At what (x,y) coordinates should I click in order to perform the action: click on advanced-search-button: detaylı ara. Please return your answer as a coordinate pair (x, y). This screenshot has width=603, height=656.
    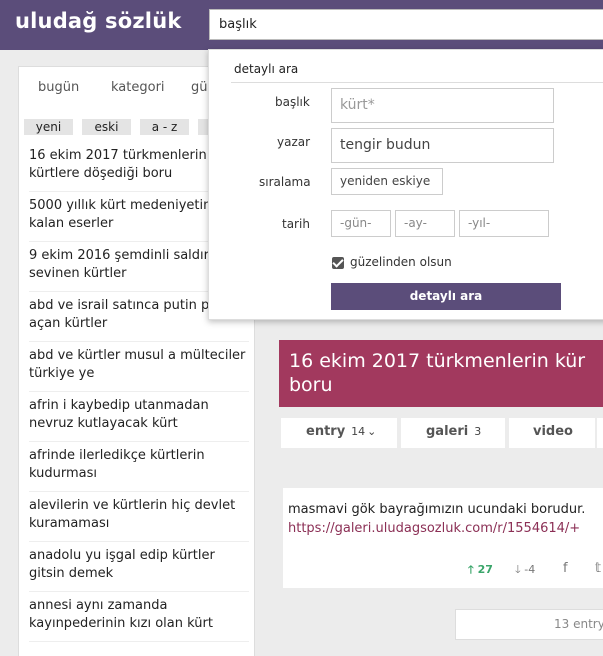
    Looking at the image, I should click on (446, 296).